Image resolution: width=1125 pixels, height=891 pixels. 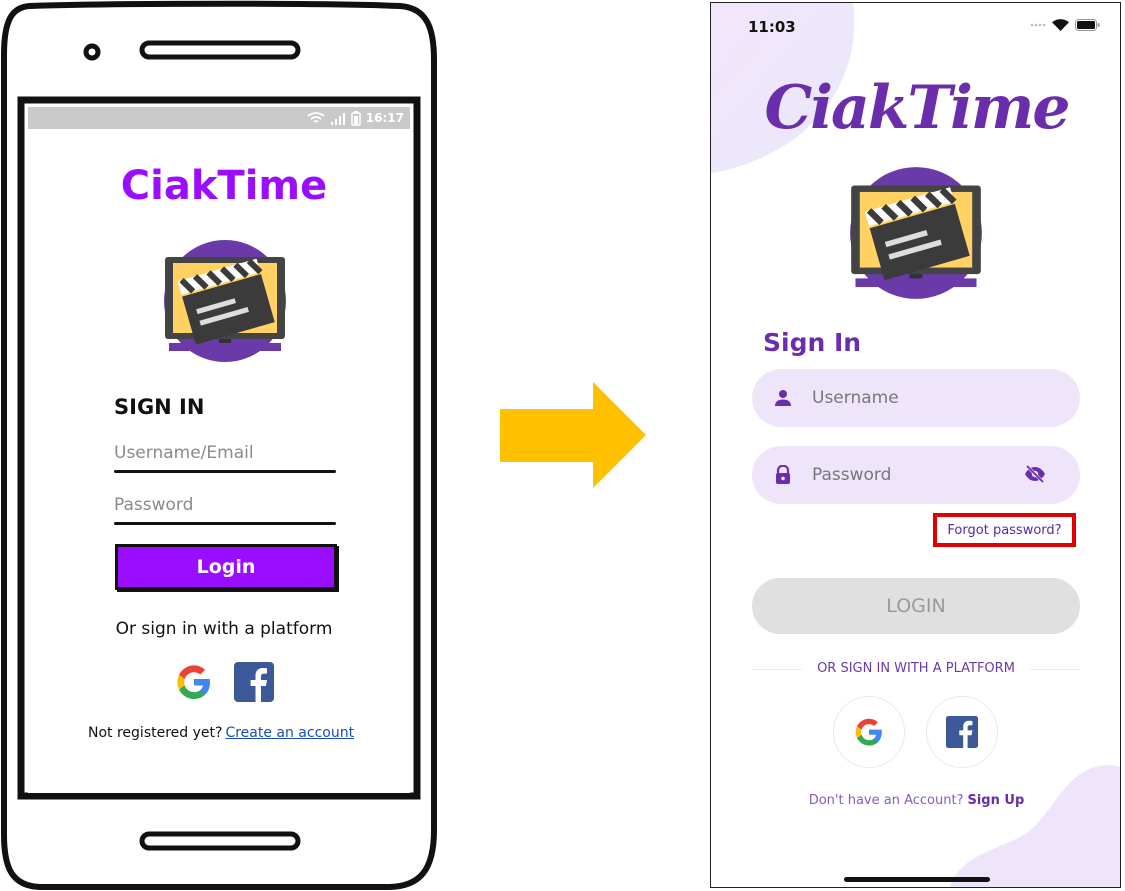 I want to click on password-input: Password, so click(x=916, y=475).